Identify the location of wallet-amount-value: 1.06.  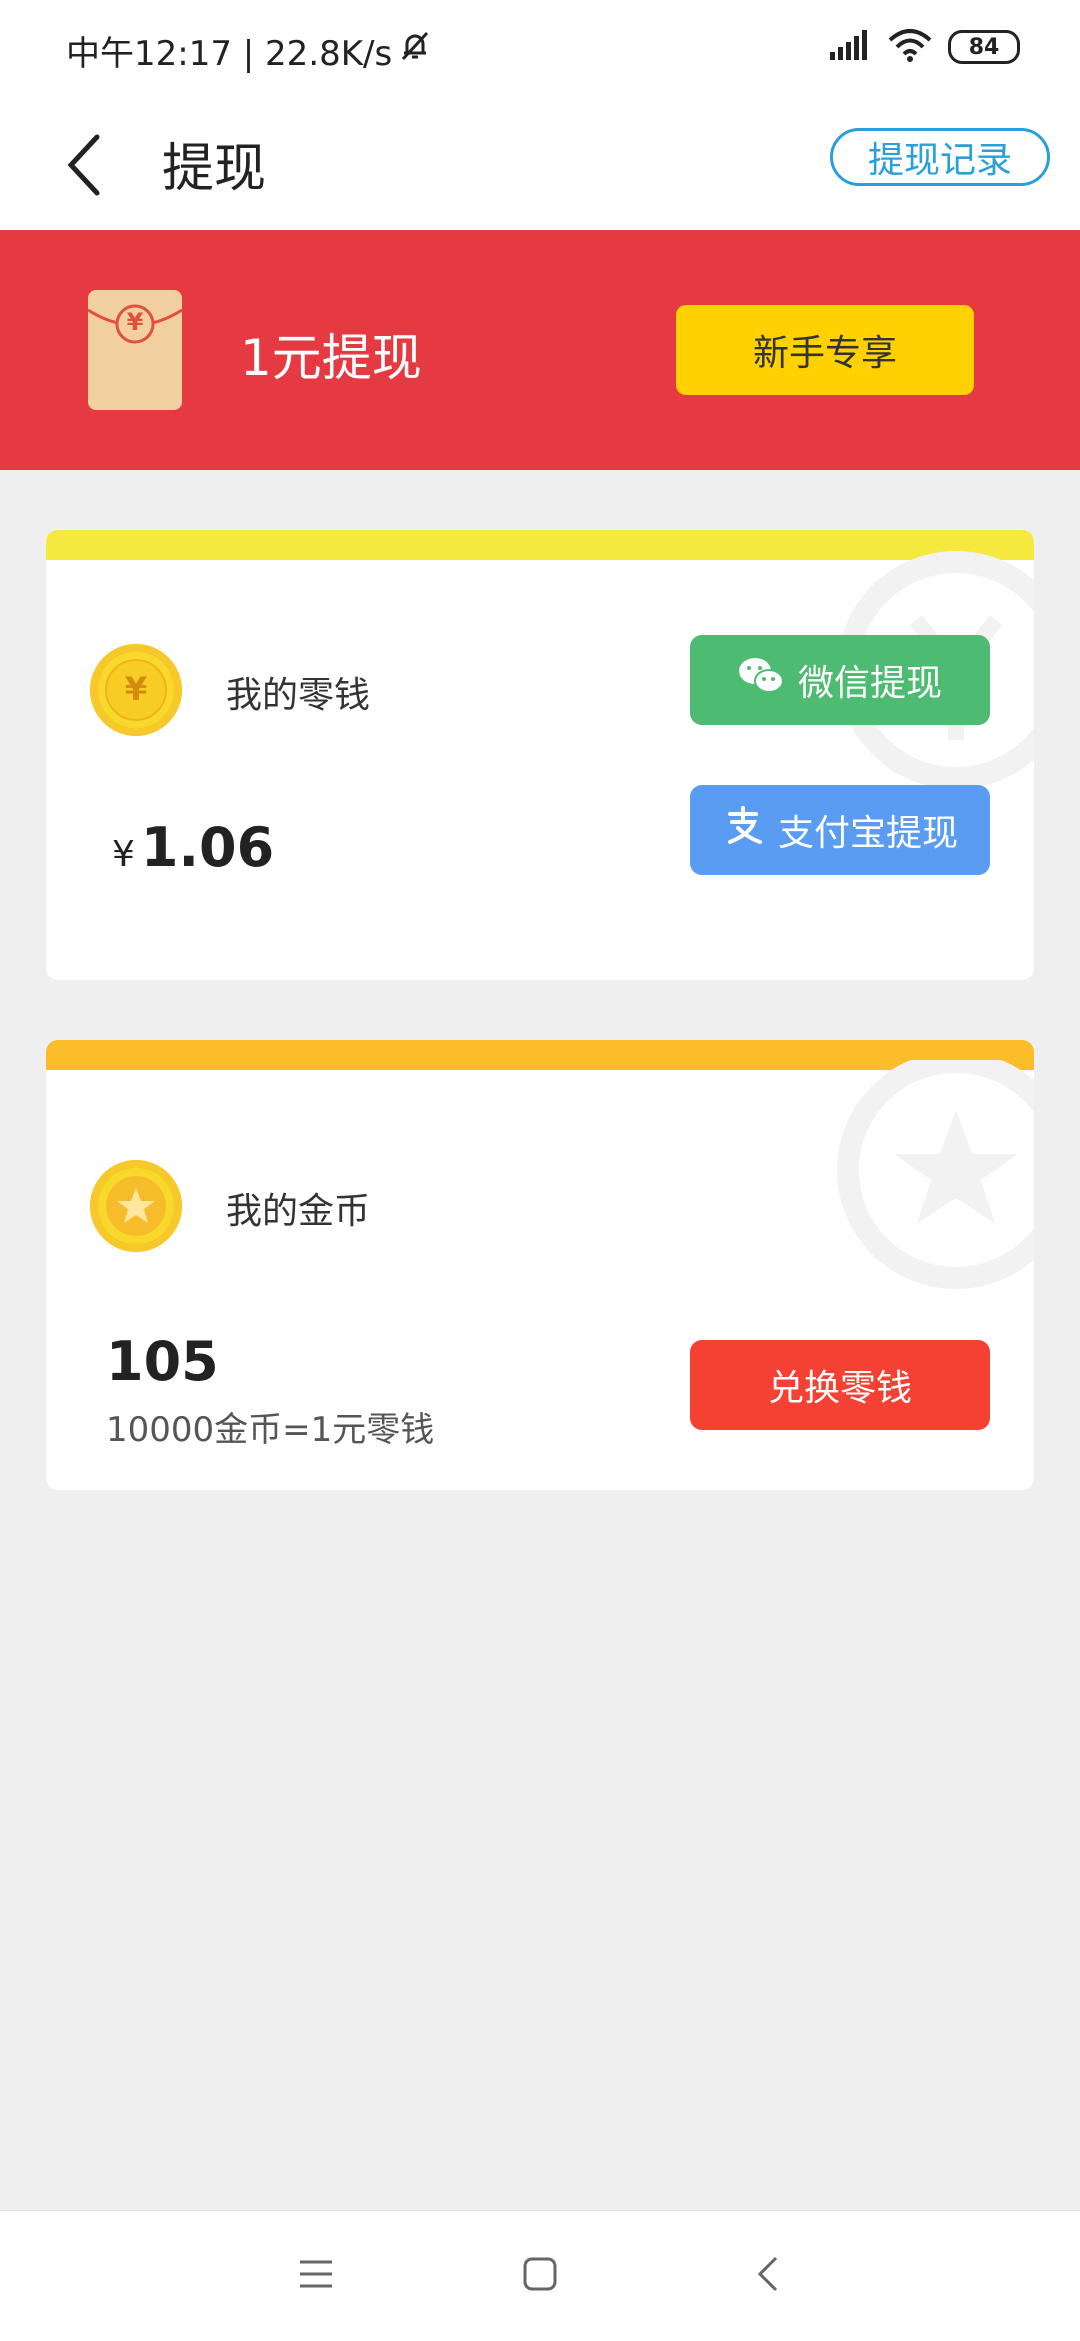
(207, 847).